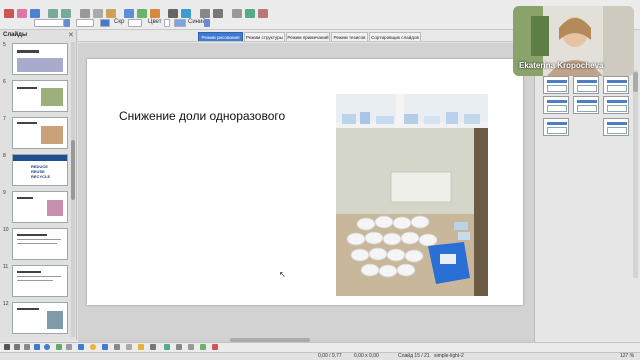  I want to click on line-icon, so click(17, 347).